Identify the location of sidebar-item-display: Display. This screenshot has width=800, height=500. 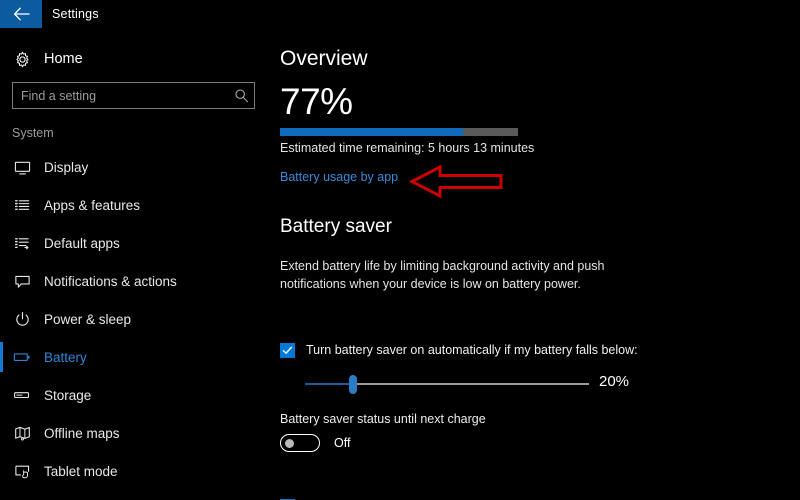
(134, 167).